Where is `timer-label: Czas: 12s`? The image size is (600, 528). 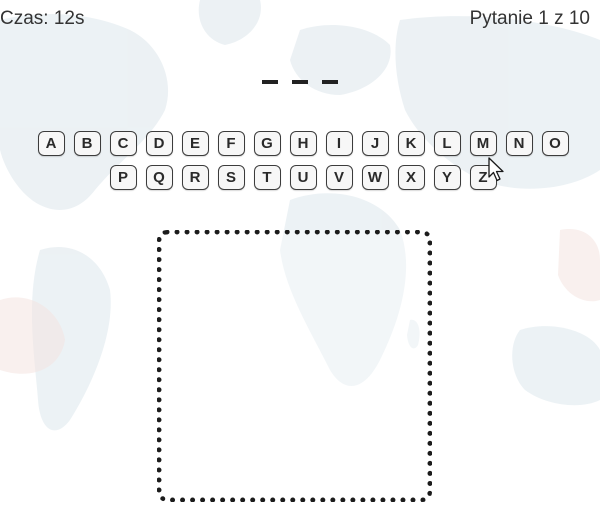
timer-label: Czas: 12s is located at coordinates (42, 18).